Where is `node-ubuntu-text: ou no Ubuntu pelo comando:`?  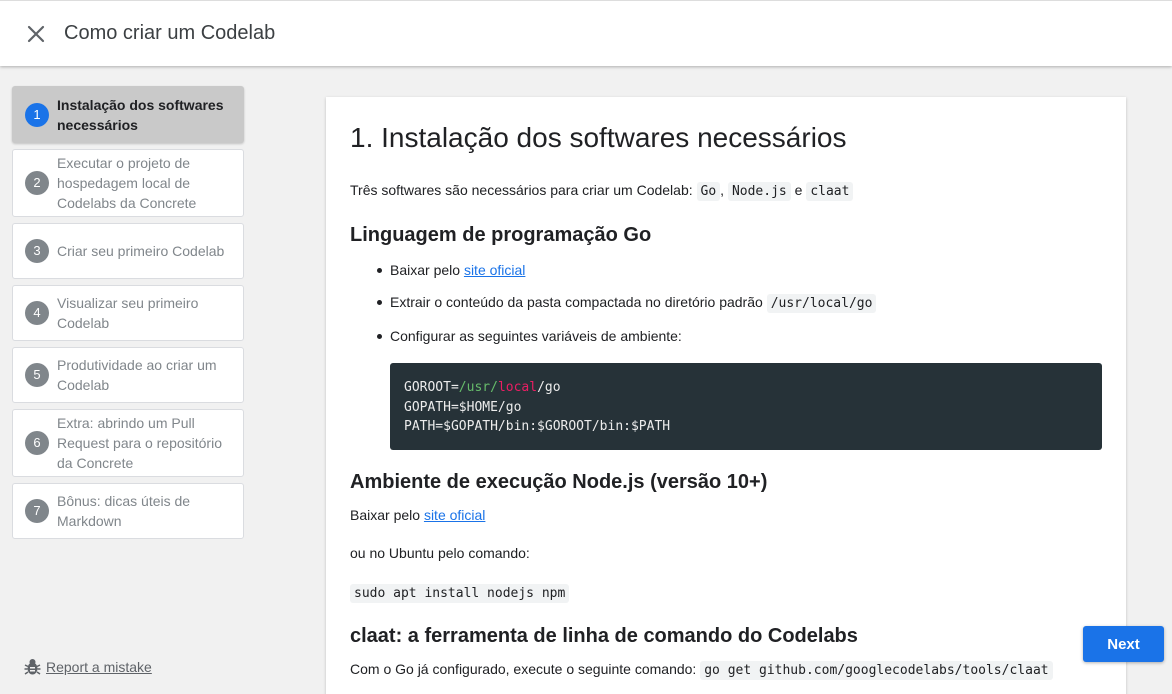 node-ubuntu-text: ou no Ubuntu pelo comando: is located at coordinates (440, 553).